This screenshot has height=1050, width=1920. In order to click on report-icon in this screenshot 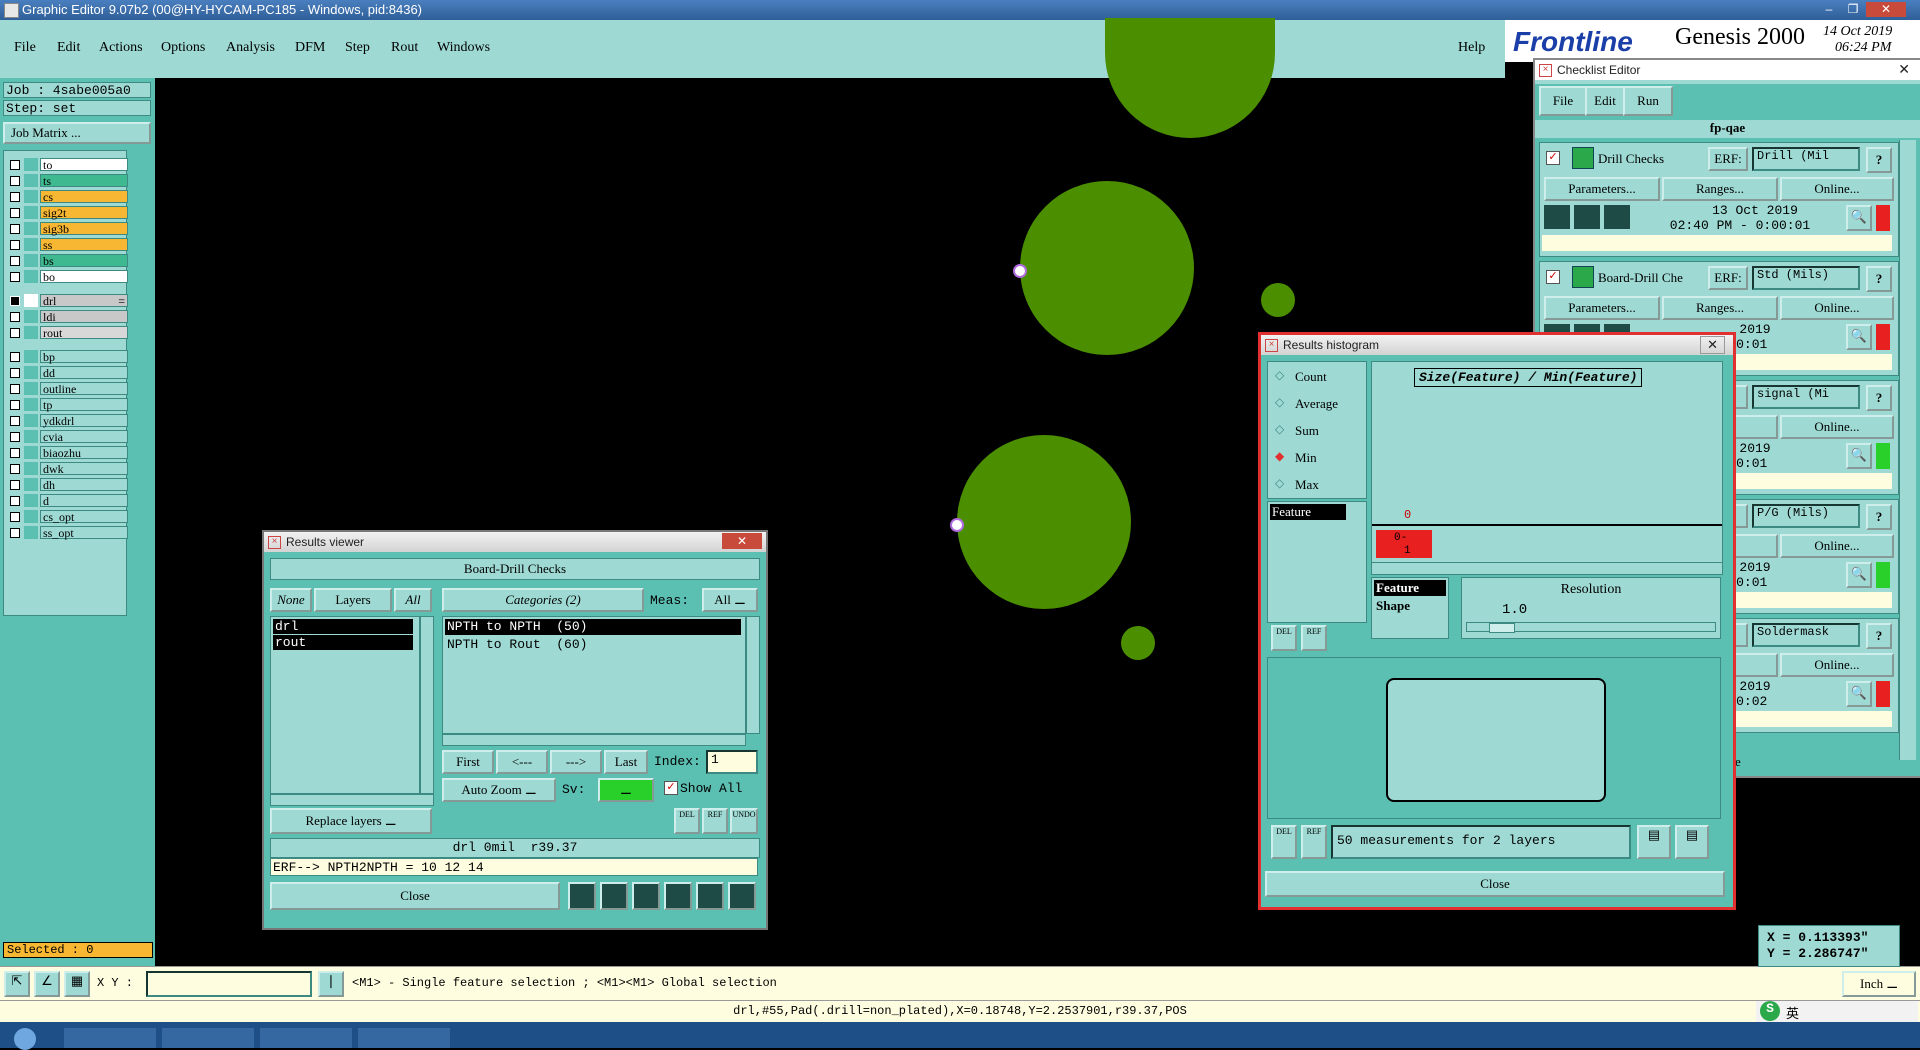, I will do `click(710, 896)`.